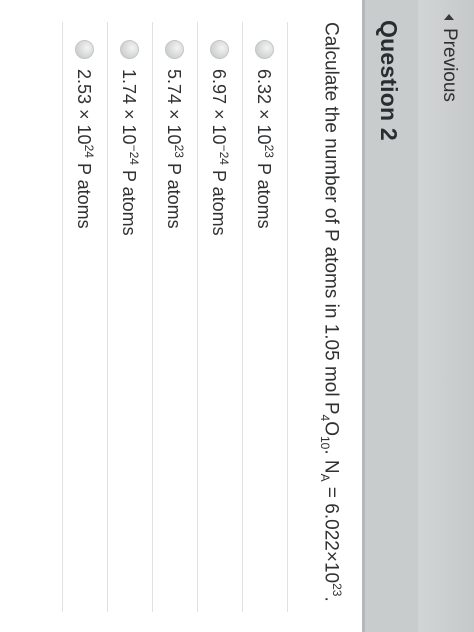 The height and width of the screenshot is (632, 474). Describe the element at coordinates (331, 532) in the screenshot. I see `question-text-suffix: = 6.022×10` at that location.